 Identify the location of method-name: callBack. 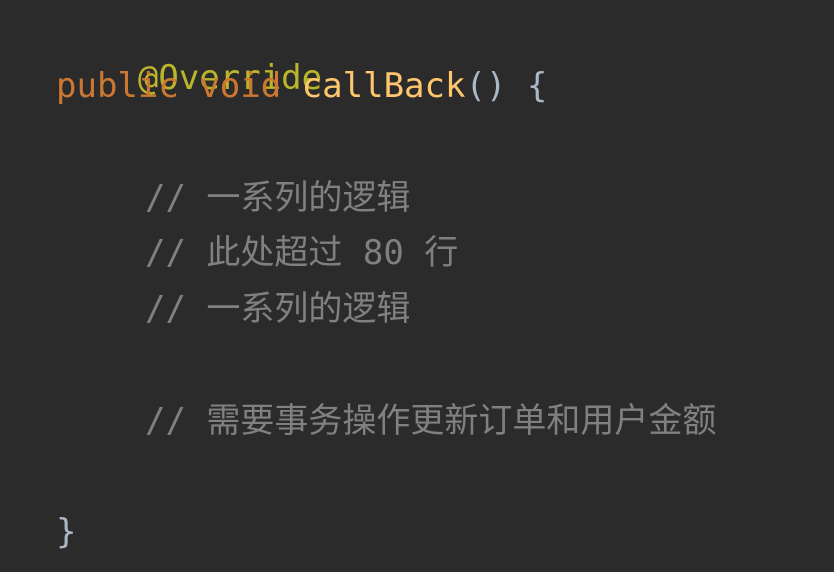
(383, 86).